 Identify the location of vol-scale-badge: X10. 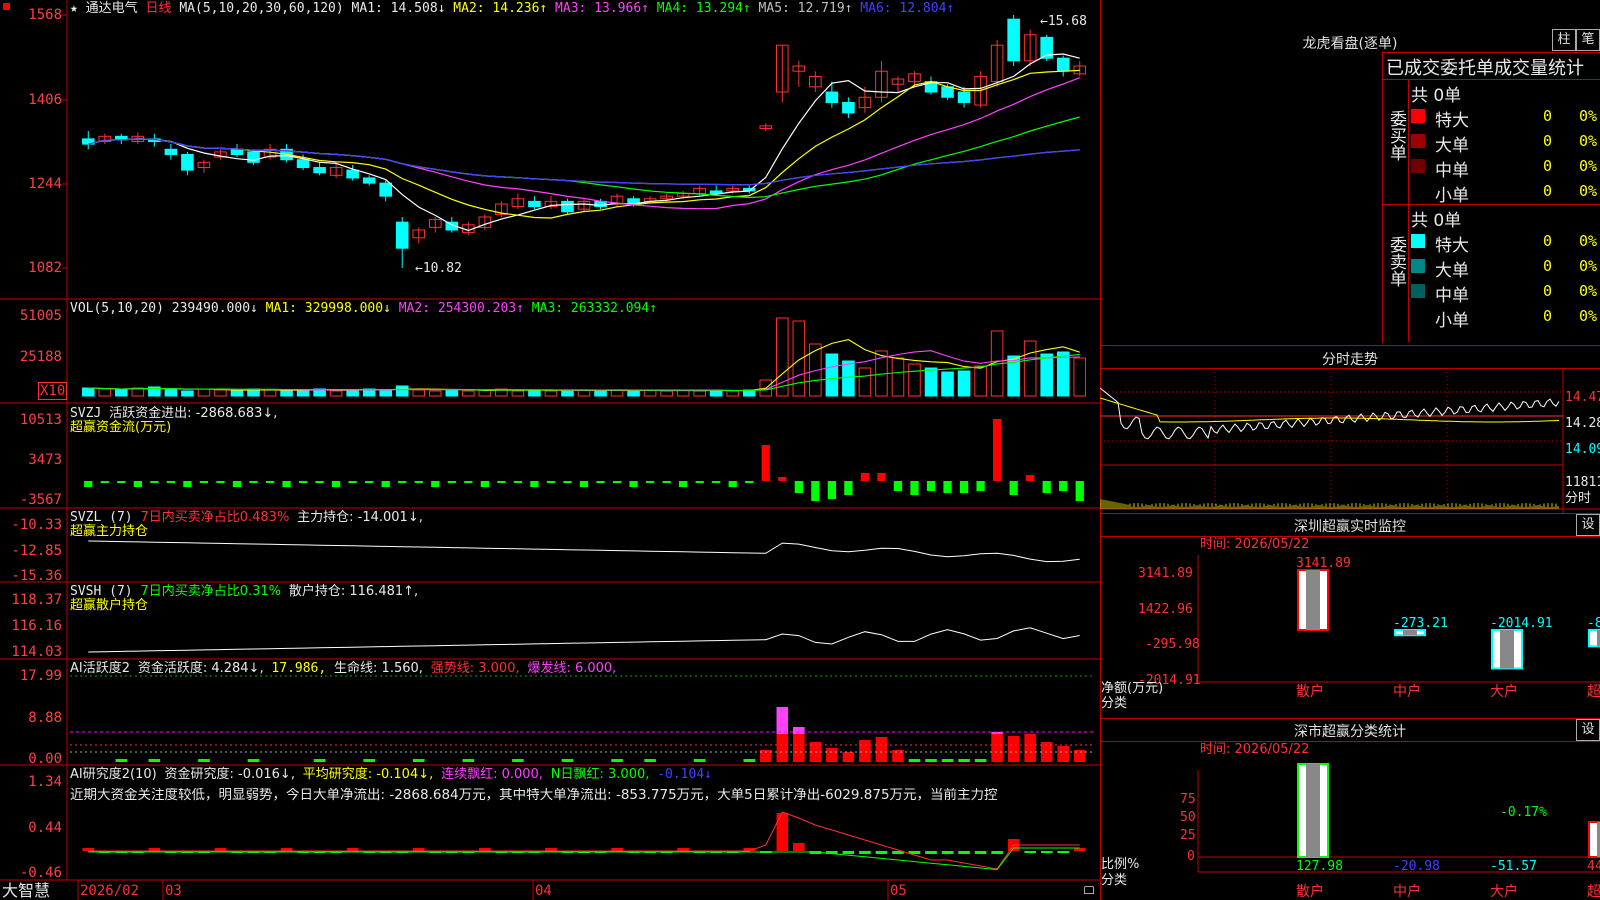
(53, 391).